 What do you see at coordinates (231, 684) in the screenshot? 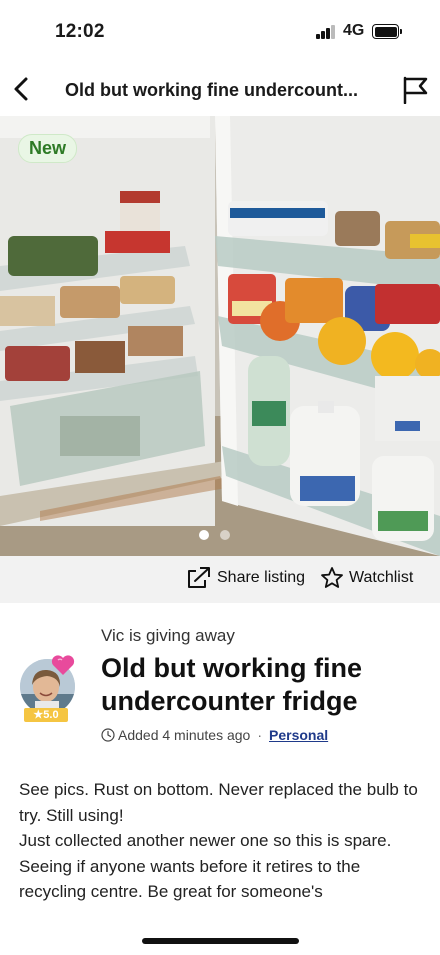
I see `listing-title: Old but working fine undercounter fridge` at bounding box center [231, 684].